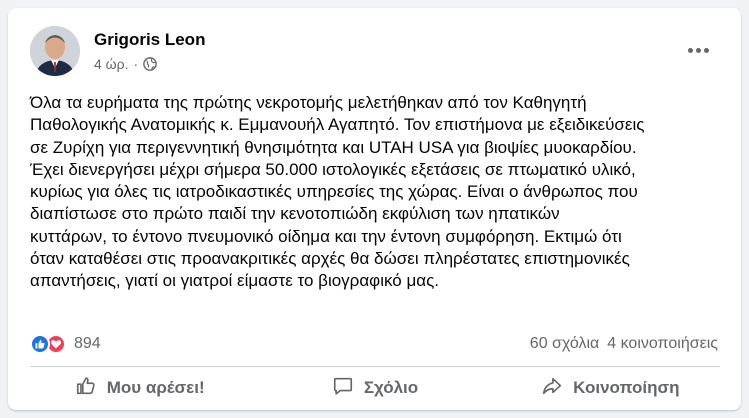 This screenshot has width=749, height=418. What do you see at coordinates (149, 40) in the screenshot?
I see `author-name: Grigoris Leon` at bounding box center [149, 40].